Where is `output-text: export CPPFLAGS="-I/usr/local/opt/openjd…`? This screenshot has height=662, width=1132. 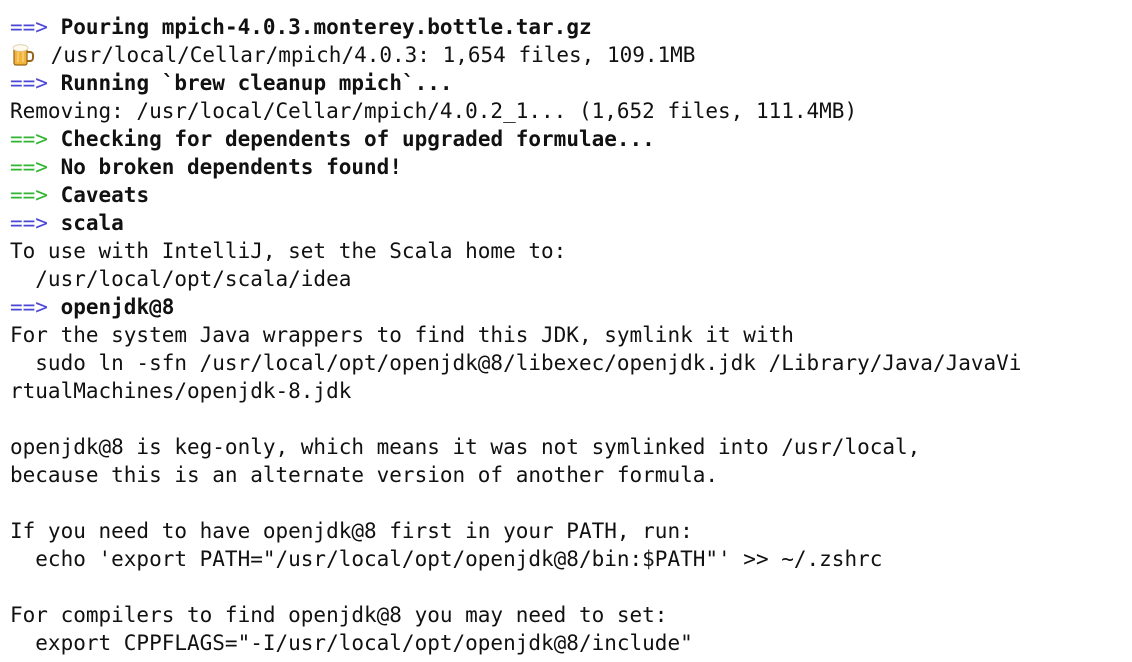
output-text: export CPPFLAGS="-I/usr/local/opt/openjd… is located at coordinates (351, 643).